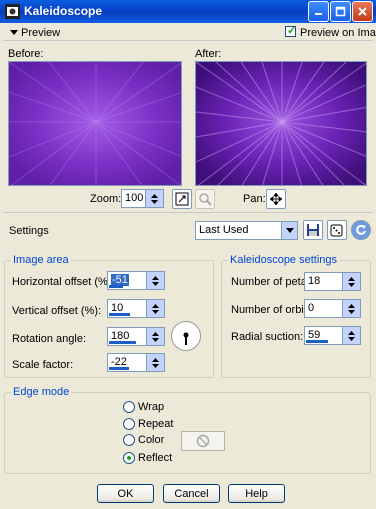 The image size is (376, 509). Describe the element at coordinates (41, 392) in the screenshot. I see `edge-mode-title: Edge mode` at that location.